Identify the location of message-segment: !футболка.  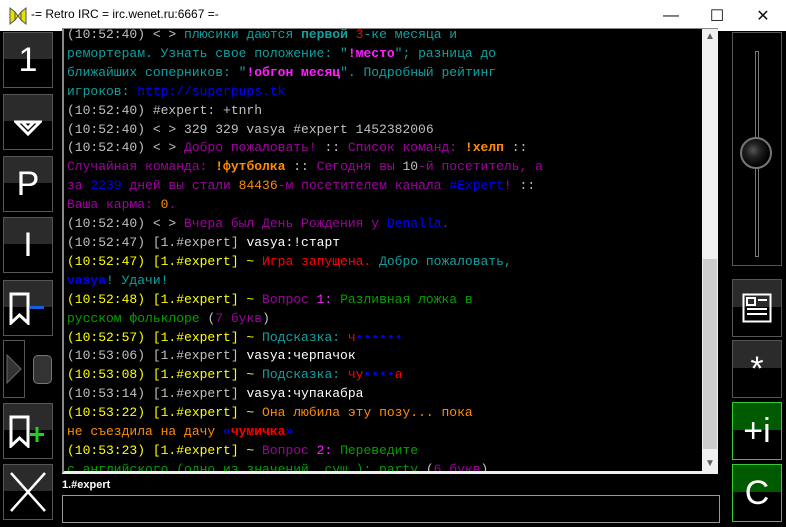
(250, 167).